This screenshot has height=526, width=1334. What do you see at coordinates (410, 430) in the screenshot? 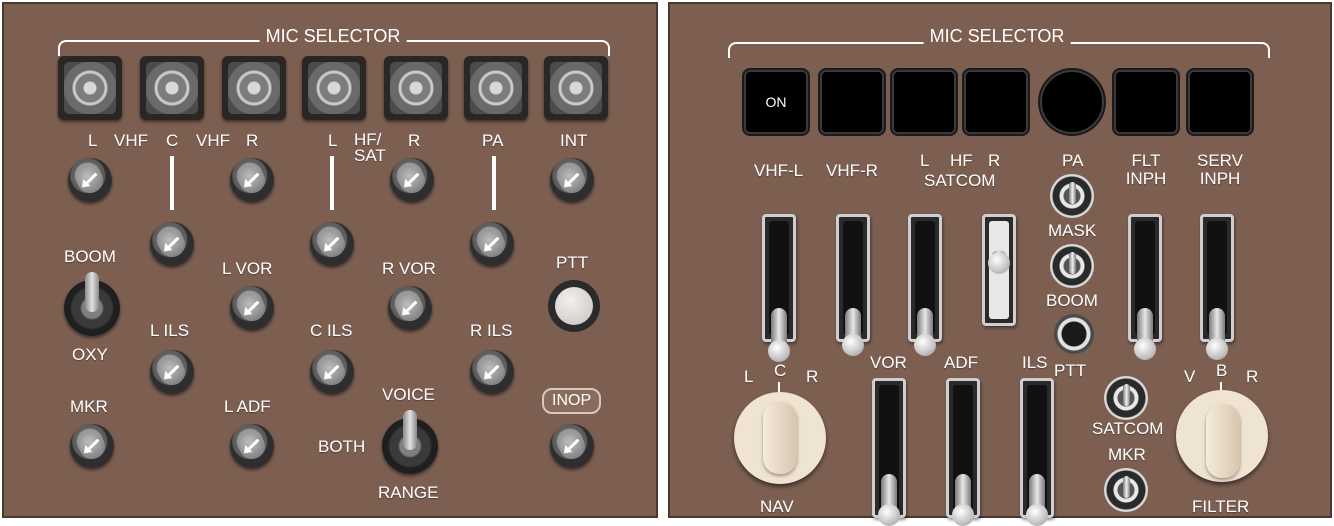
I see `voice-range-lever` at bounding box center [410, 430].